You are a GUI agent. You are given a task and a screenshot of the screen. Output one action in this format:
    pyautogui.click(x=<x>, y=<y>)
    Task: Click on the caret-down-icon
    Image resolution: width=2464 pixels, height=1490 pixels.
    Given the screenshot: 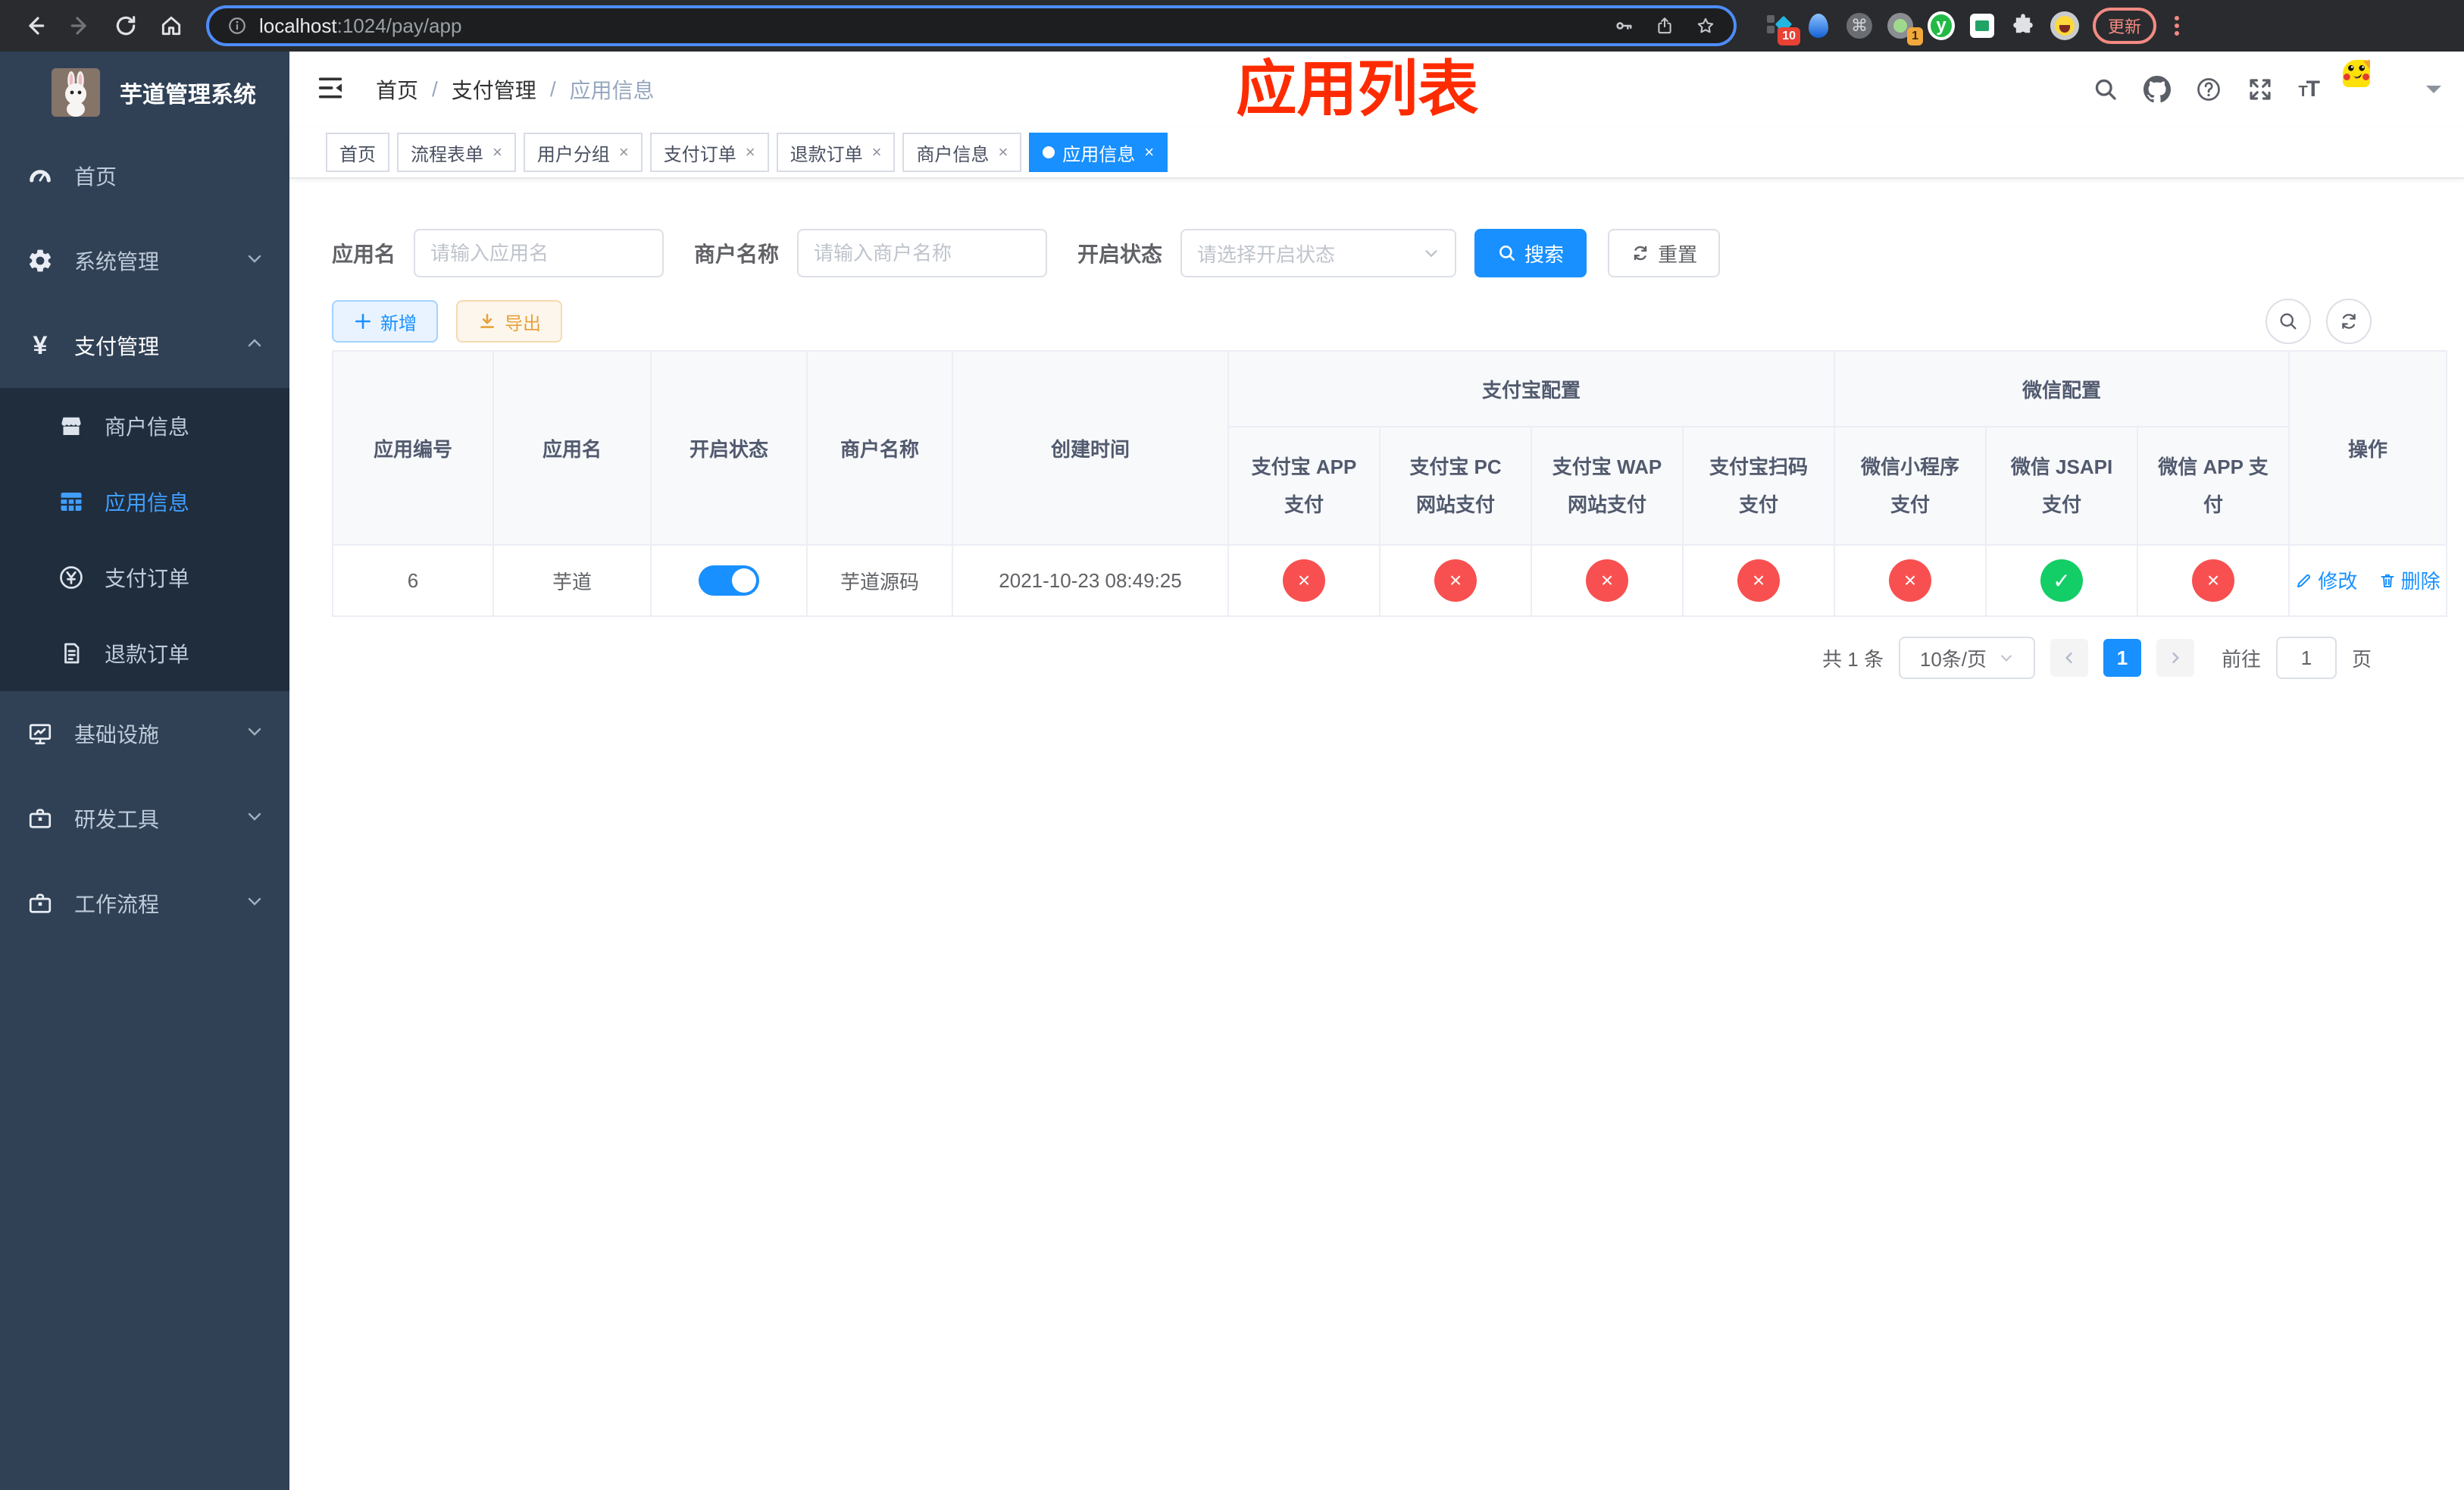 What is the action you would take?
    pyautogui.click(x=2433, y=93)
    